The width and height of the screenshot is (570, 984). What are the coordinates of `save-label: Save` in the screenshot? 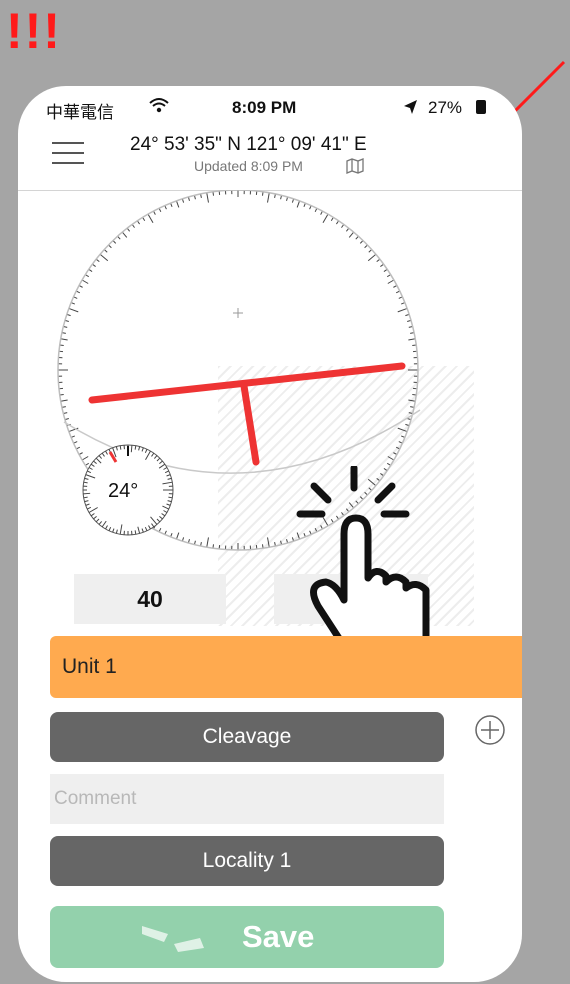 It's located at (278, 936).